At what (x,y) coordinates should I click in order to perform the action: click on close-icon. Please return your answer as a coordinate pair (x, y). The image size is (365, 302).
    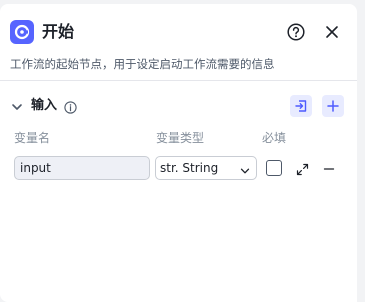
    Looking at the image, I should click on (332, 32).